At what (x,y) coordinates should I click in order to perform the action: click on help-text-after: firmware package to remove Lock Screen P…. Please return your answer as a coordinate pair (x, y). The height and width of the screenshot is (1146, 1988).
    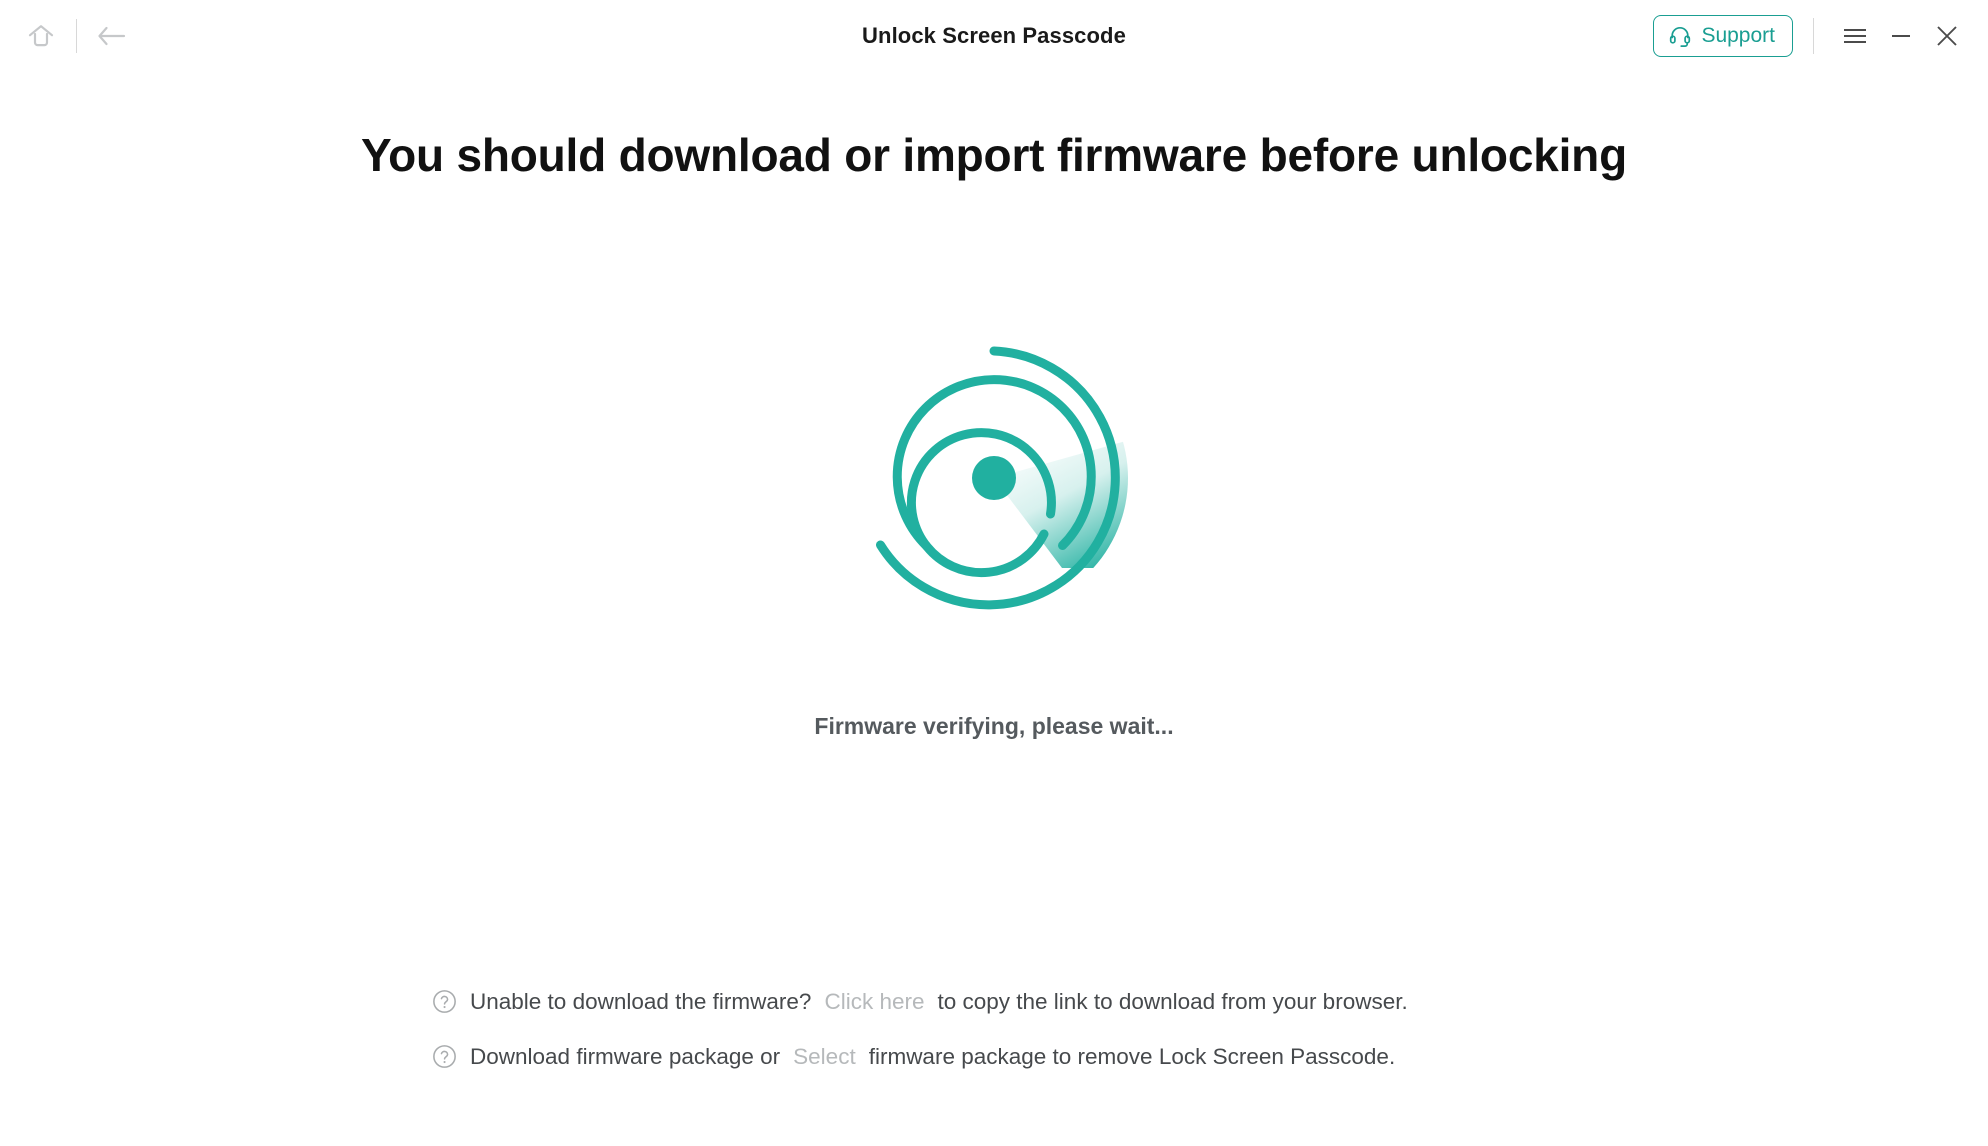
    Looking at the image, I should click on (1132, 1056).